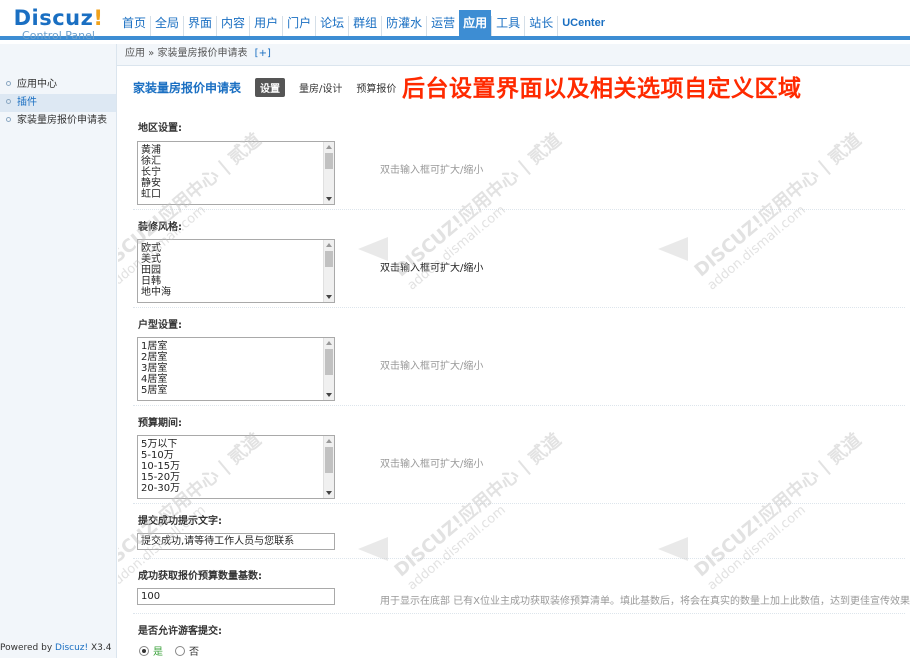 This screenshot has width=910, height=658. What do you see at coordinates (236, 369) in the screenshot?
I see `layout-options-textarea: 1居室 2居室 3居室 4居室 5居室` at bounding box center [236, 369].